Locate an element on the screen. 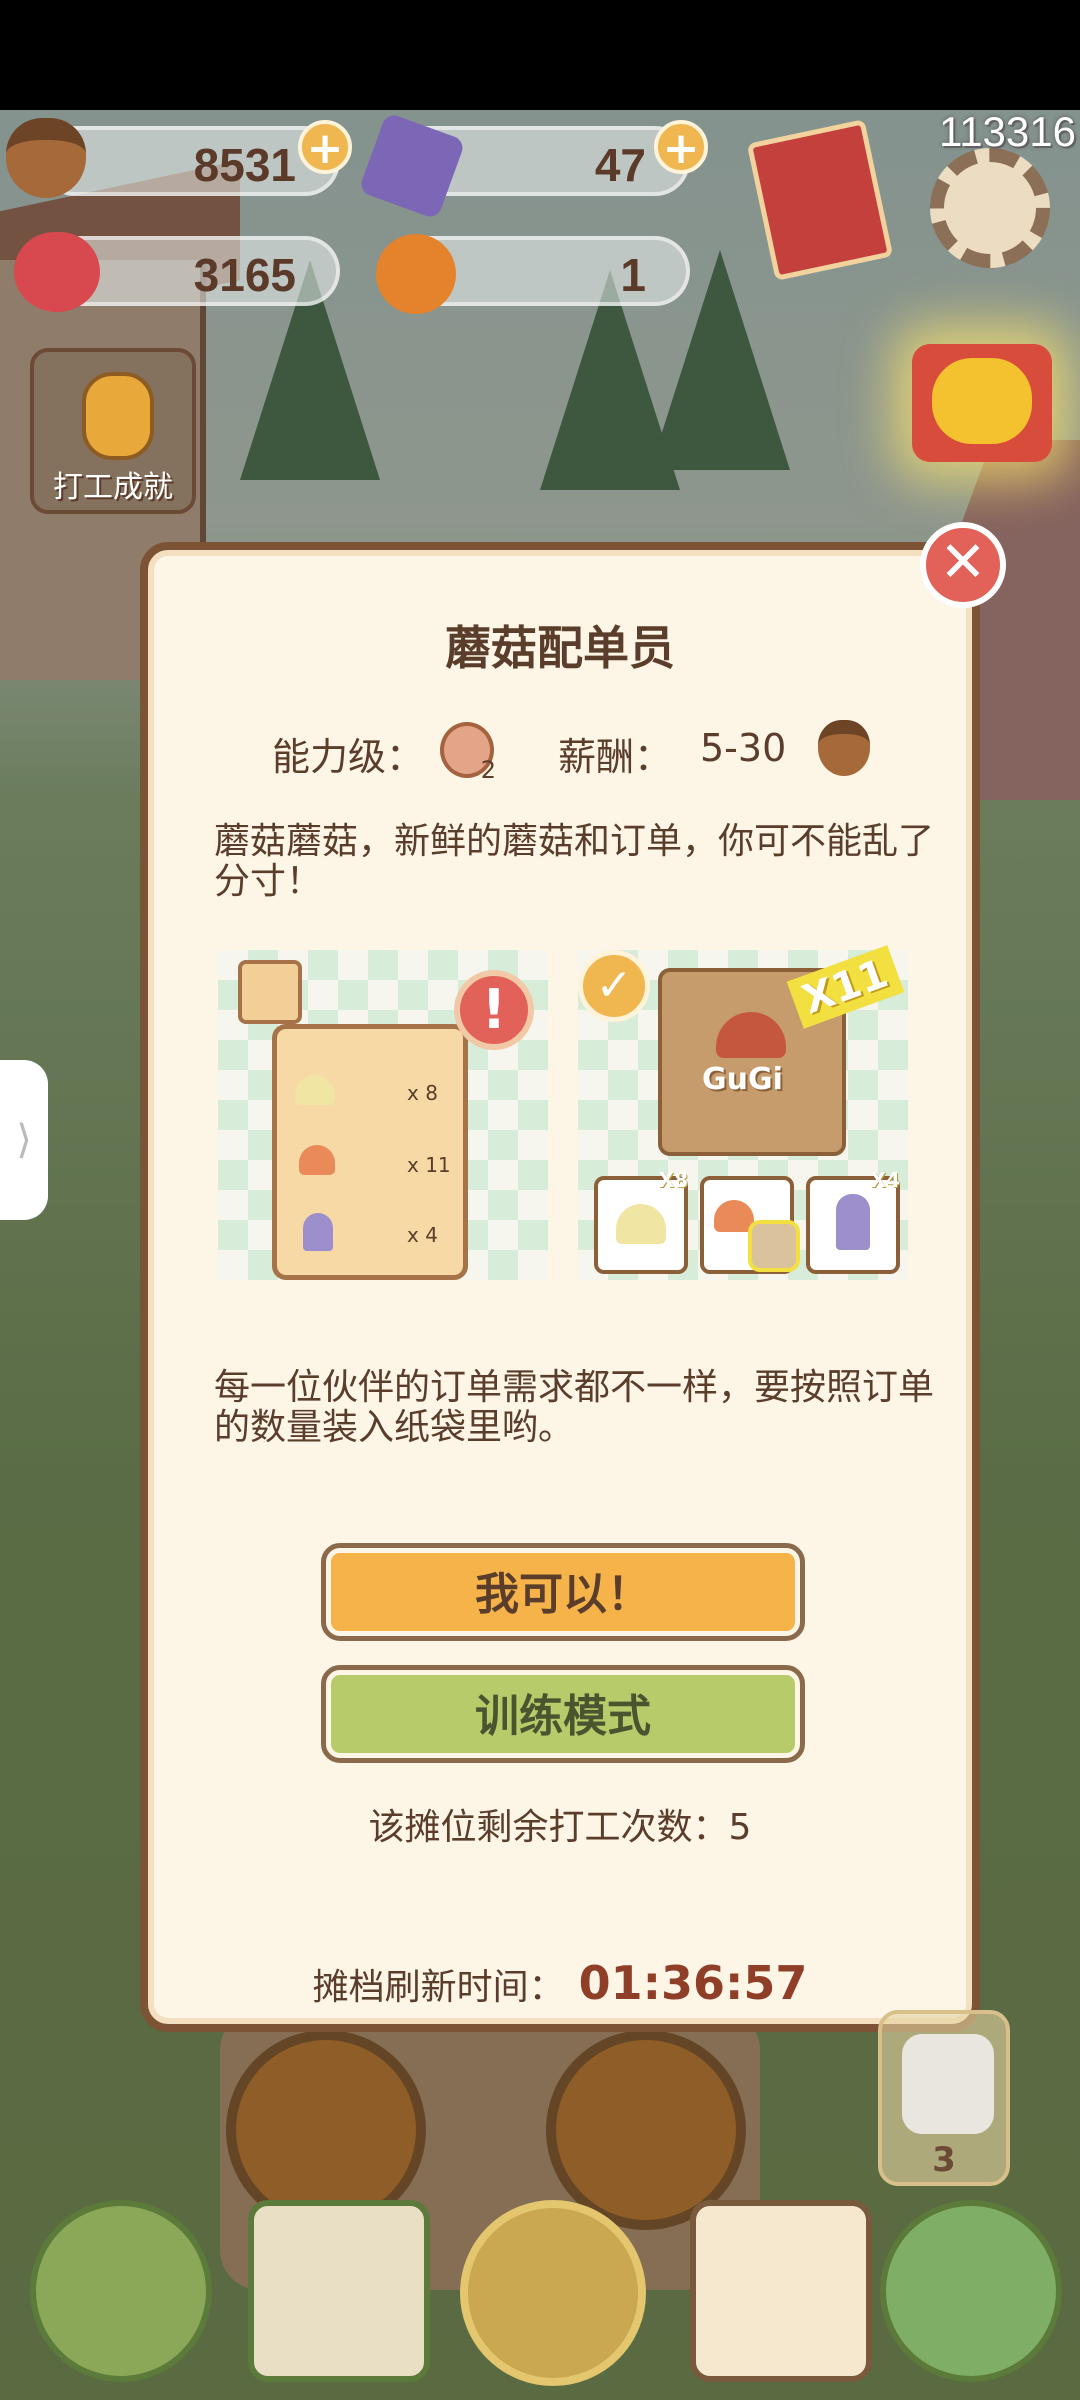 This screenshot has height=2400, width=1080. orange-count: 1 is located at coordinates (633, 275).